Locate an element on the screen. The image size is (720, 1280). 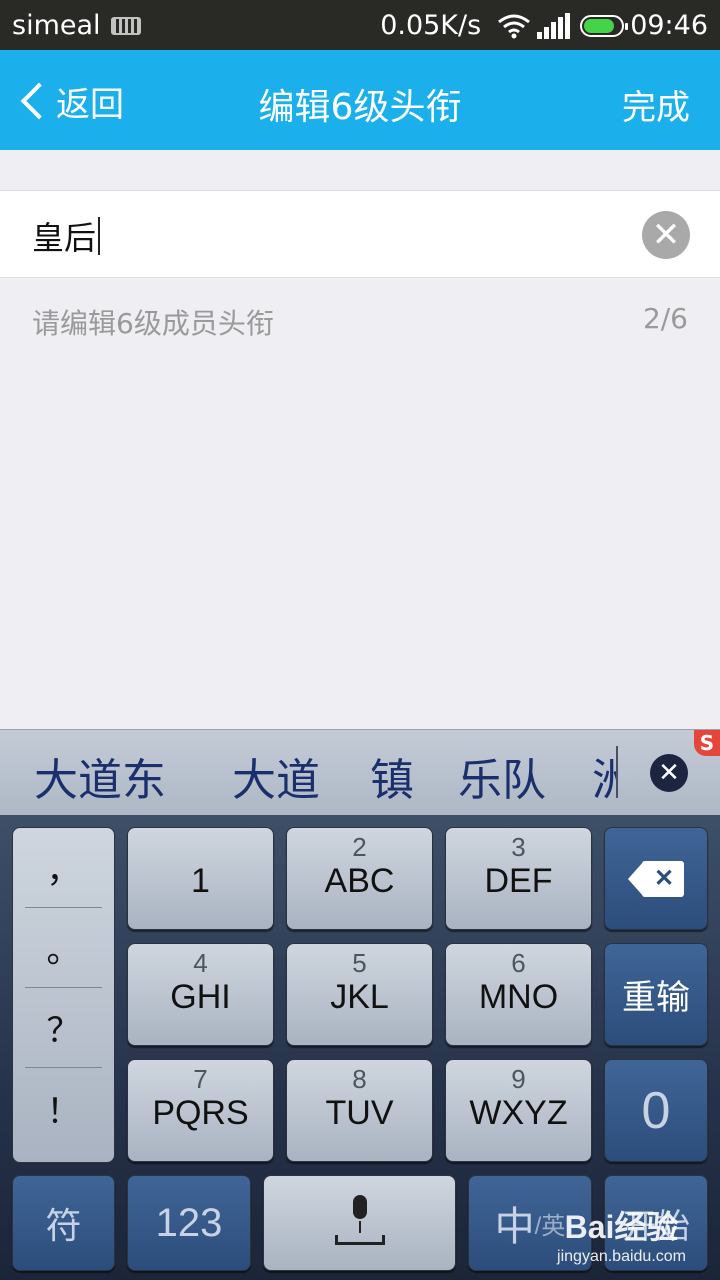
backspace-key: ✕ is located at coordinates (656, 878).